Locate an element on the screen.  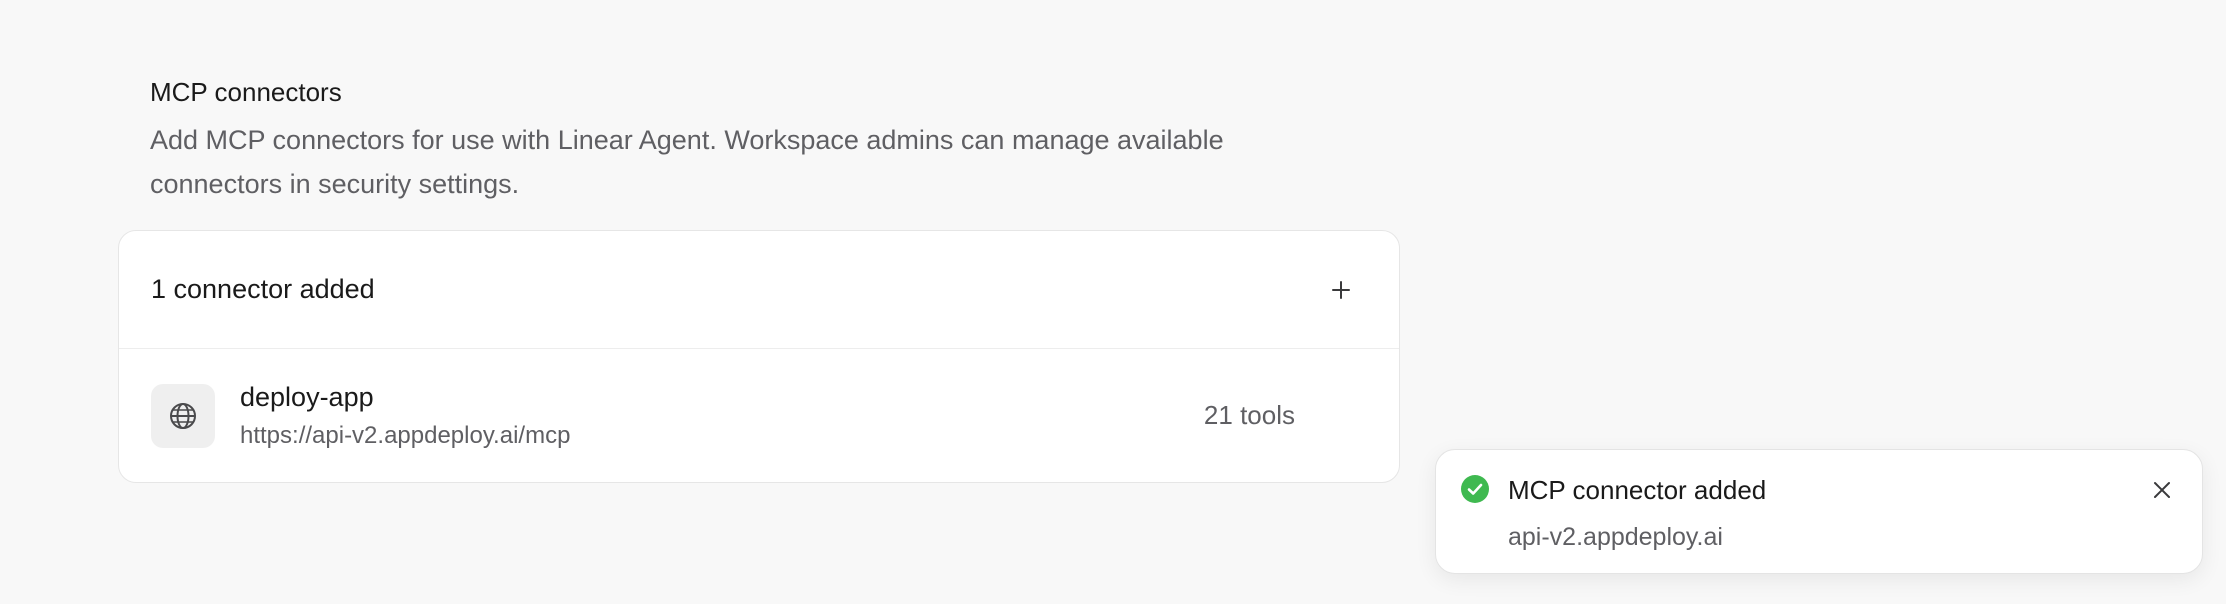
connector-count: 1 connector added is located at coordinates (263, 289).